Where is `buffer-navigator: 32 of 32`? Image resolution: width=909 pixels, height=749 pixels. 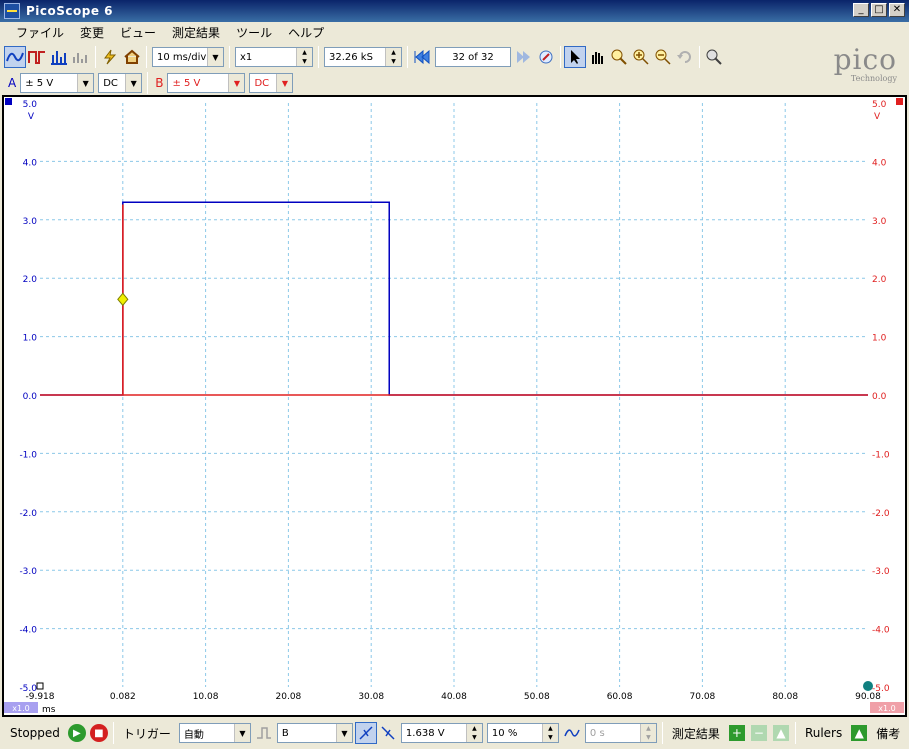 buffer-navigator: 32 of 32 is located at coordinates (473, 57).